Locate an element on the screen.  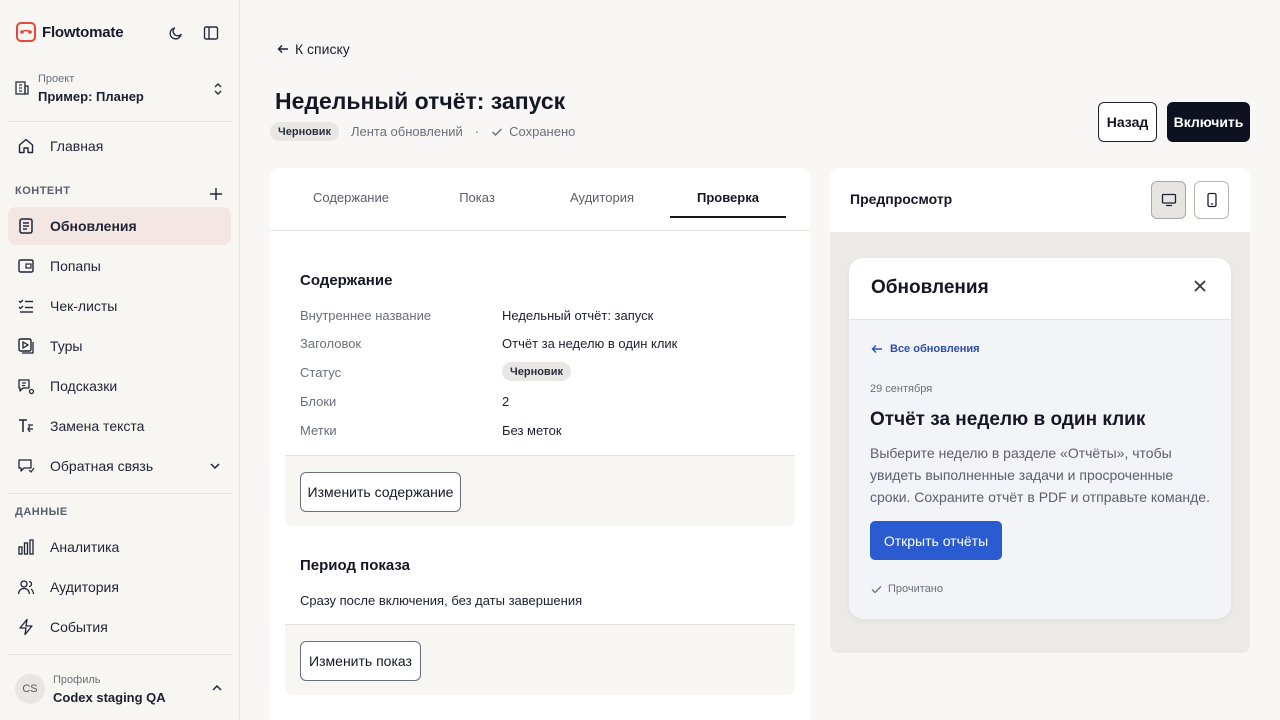
home-icon is located at coordinates (26, 146).